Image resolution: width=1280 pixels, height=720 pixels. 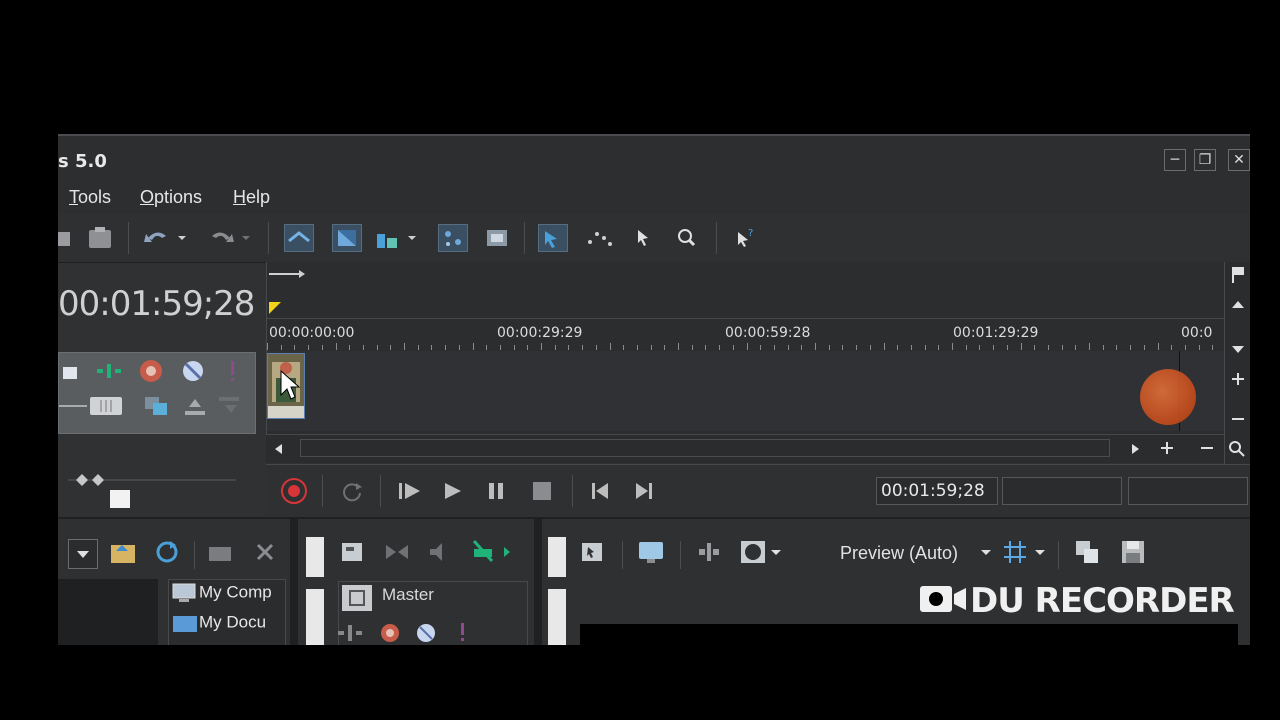 What do you see at coordinates (687, 238) in the screenshot?
I see `zoom-tool-icon` at bounding box center [687, 238].